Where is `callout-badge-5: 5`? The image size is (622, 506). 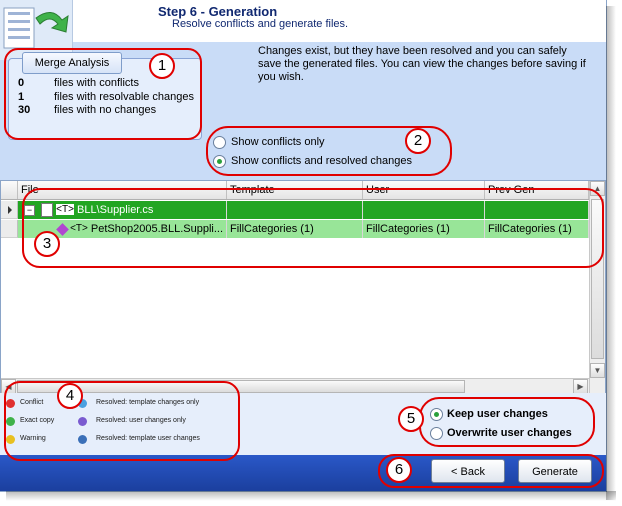
callout-badge-5: 5 is located at coordinates (411, 419).